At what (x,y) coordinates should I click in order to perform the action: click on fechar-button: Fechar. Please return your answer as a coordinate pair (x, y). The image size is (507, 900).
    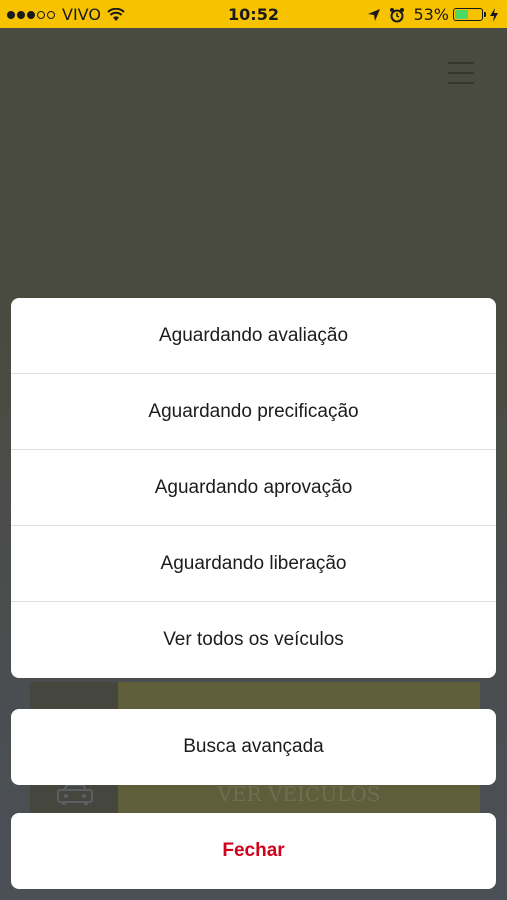
    Looking at the image, I should click on (253, 851).